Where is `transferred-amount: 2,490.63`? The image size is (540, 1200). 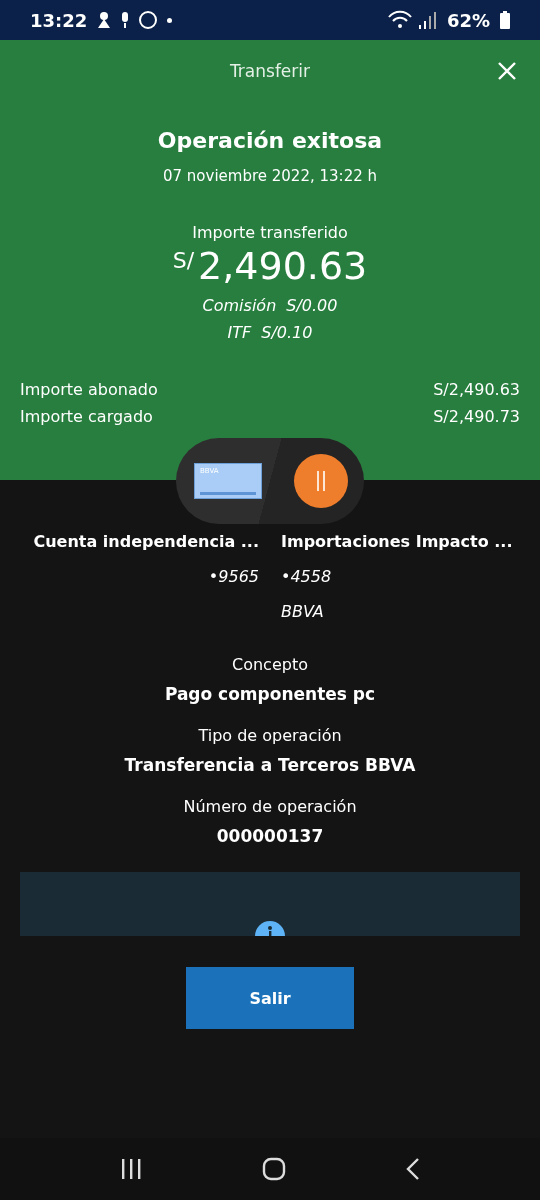
transferred-amount: 2,490.63 is located at coordinates (283, 266).